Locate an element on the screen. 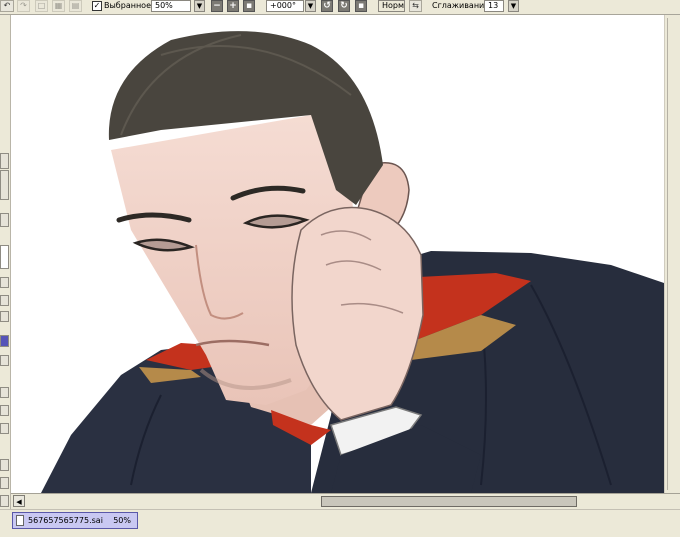 The image size is (680, 537). rotation-dropdown: ▼ is located at coordinates (310, 6).